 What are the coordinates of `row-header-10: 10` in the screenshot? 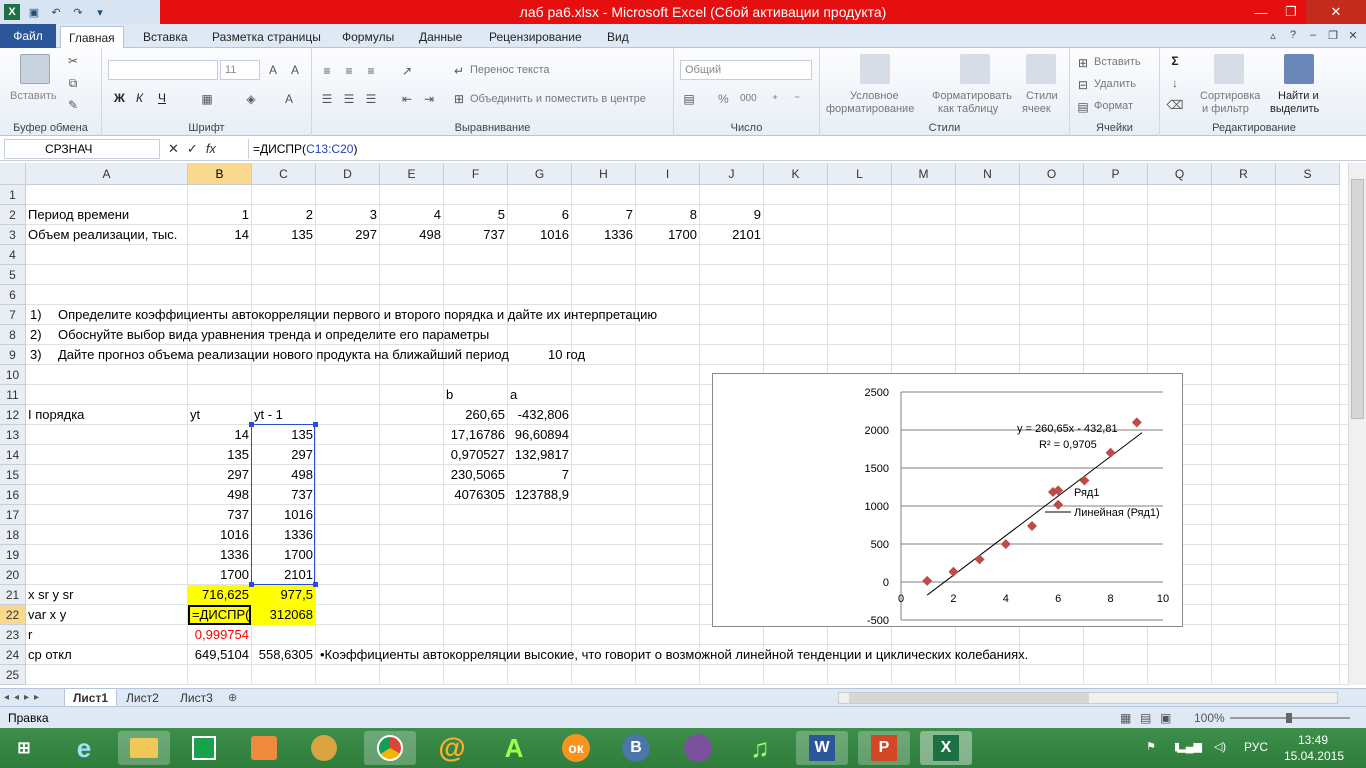 It's located at (13, 375).